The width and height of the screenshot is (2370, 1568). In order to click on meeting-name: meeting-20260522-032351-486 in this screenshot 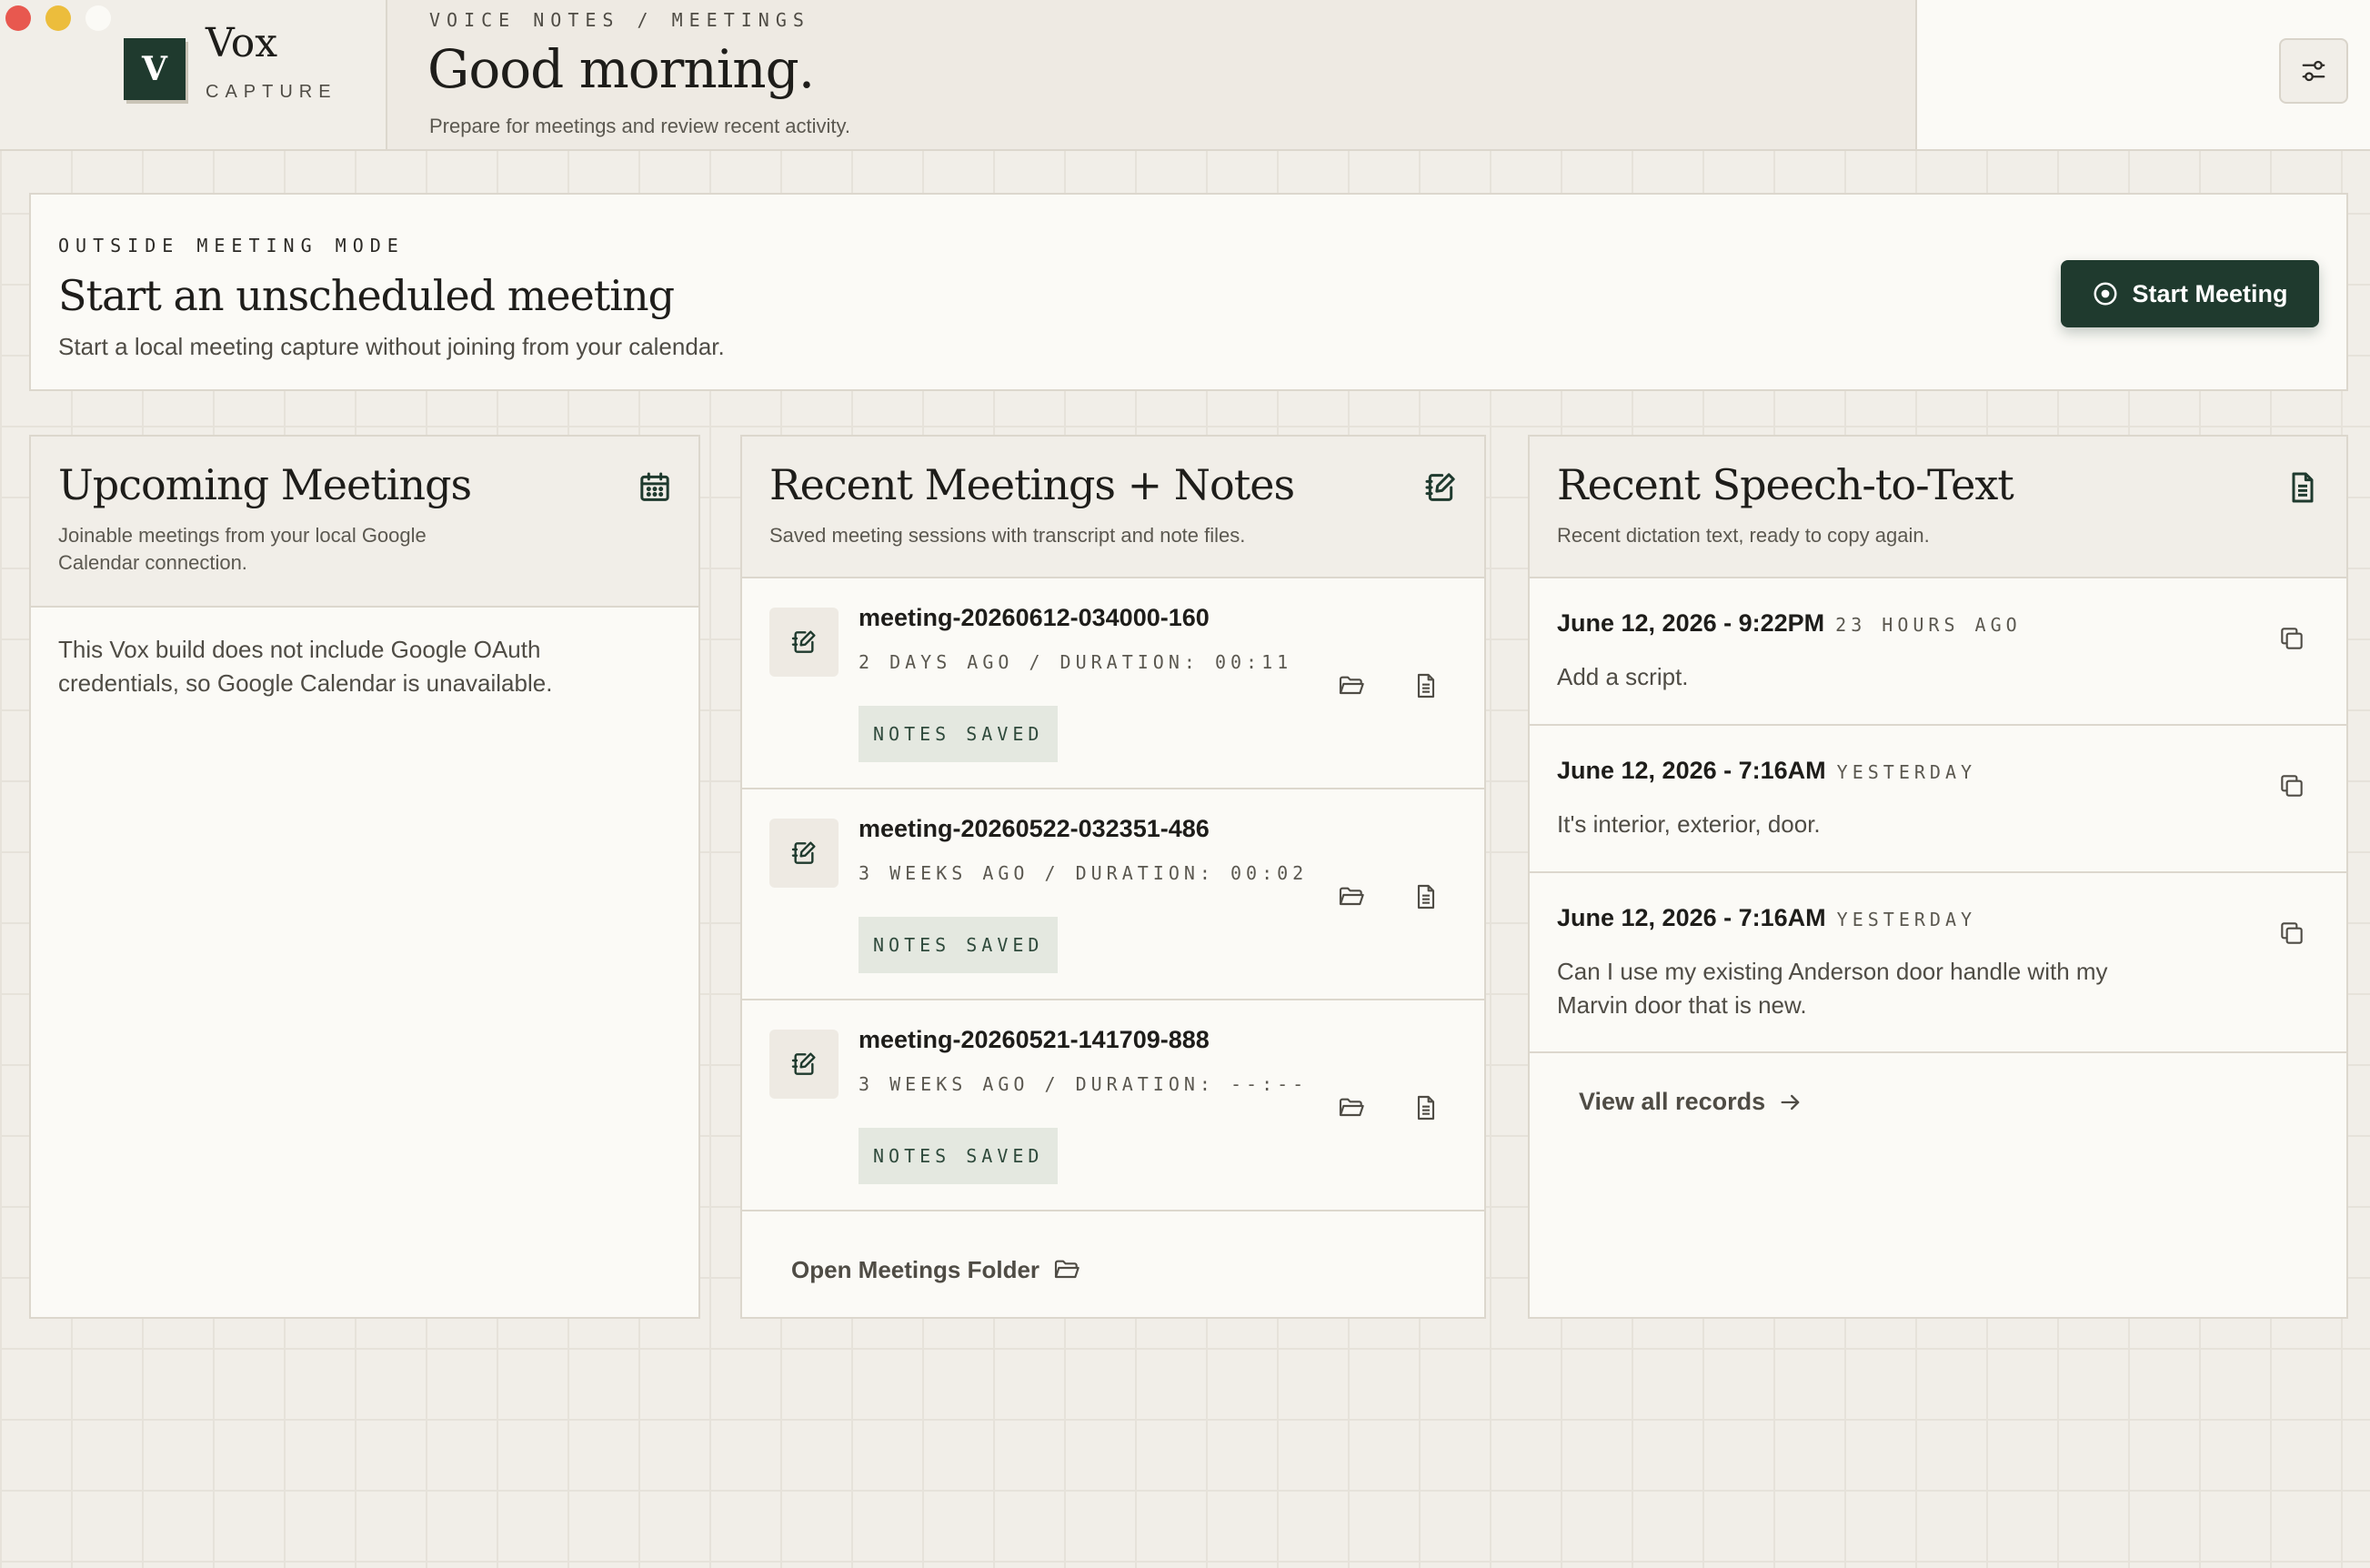, I will do `click(1034, 829)`.